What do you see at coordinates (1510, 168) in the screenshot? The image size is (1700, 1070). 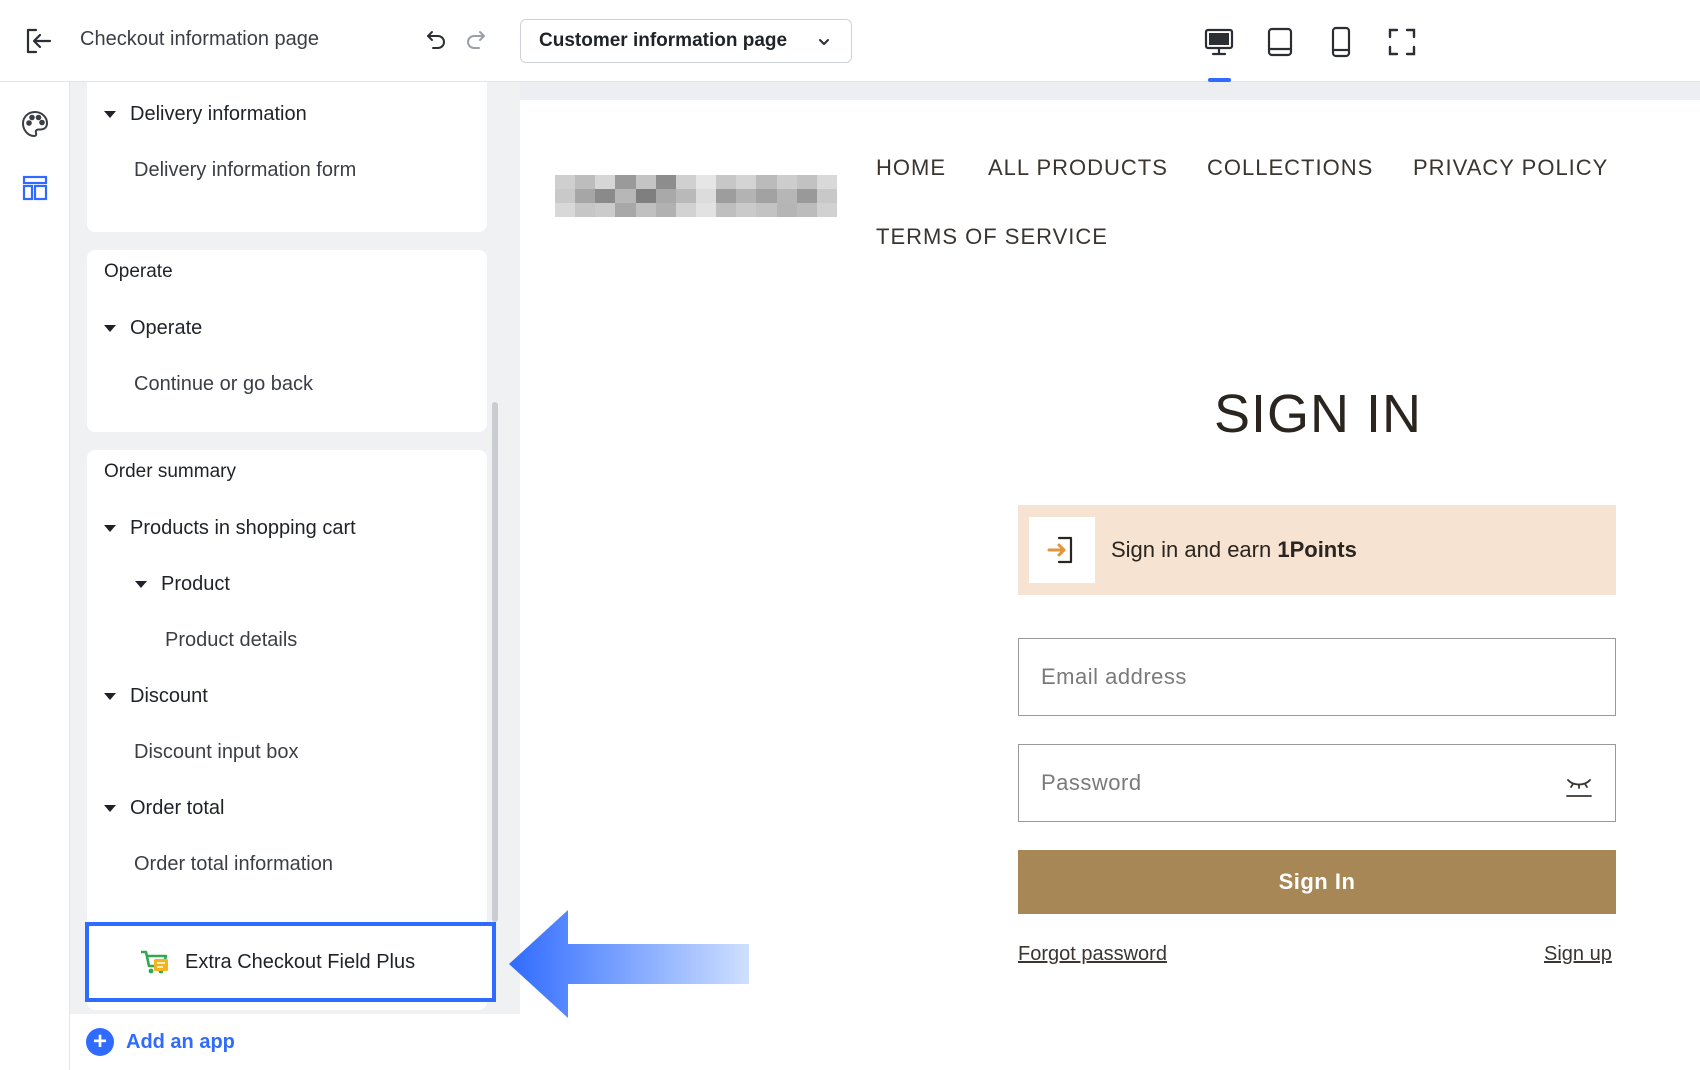 I see `nav-link-privacy-policy: PRIVACY POLICY` at bounding box center [1510, 168].